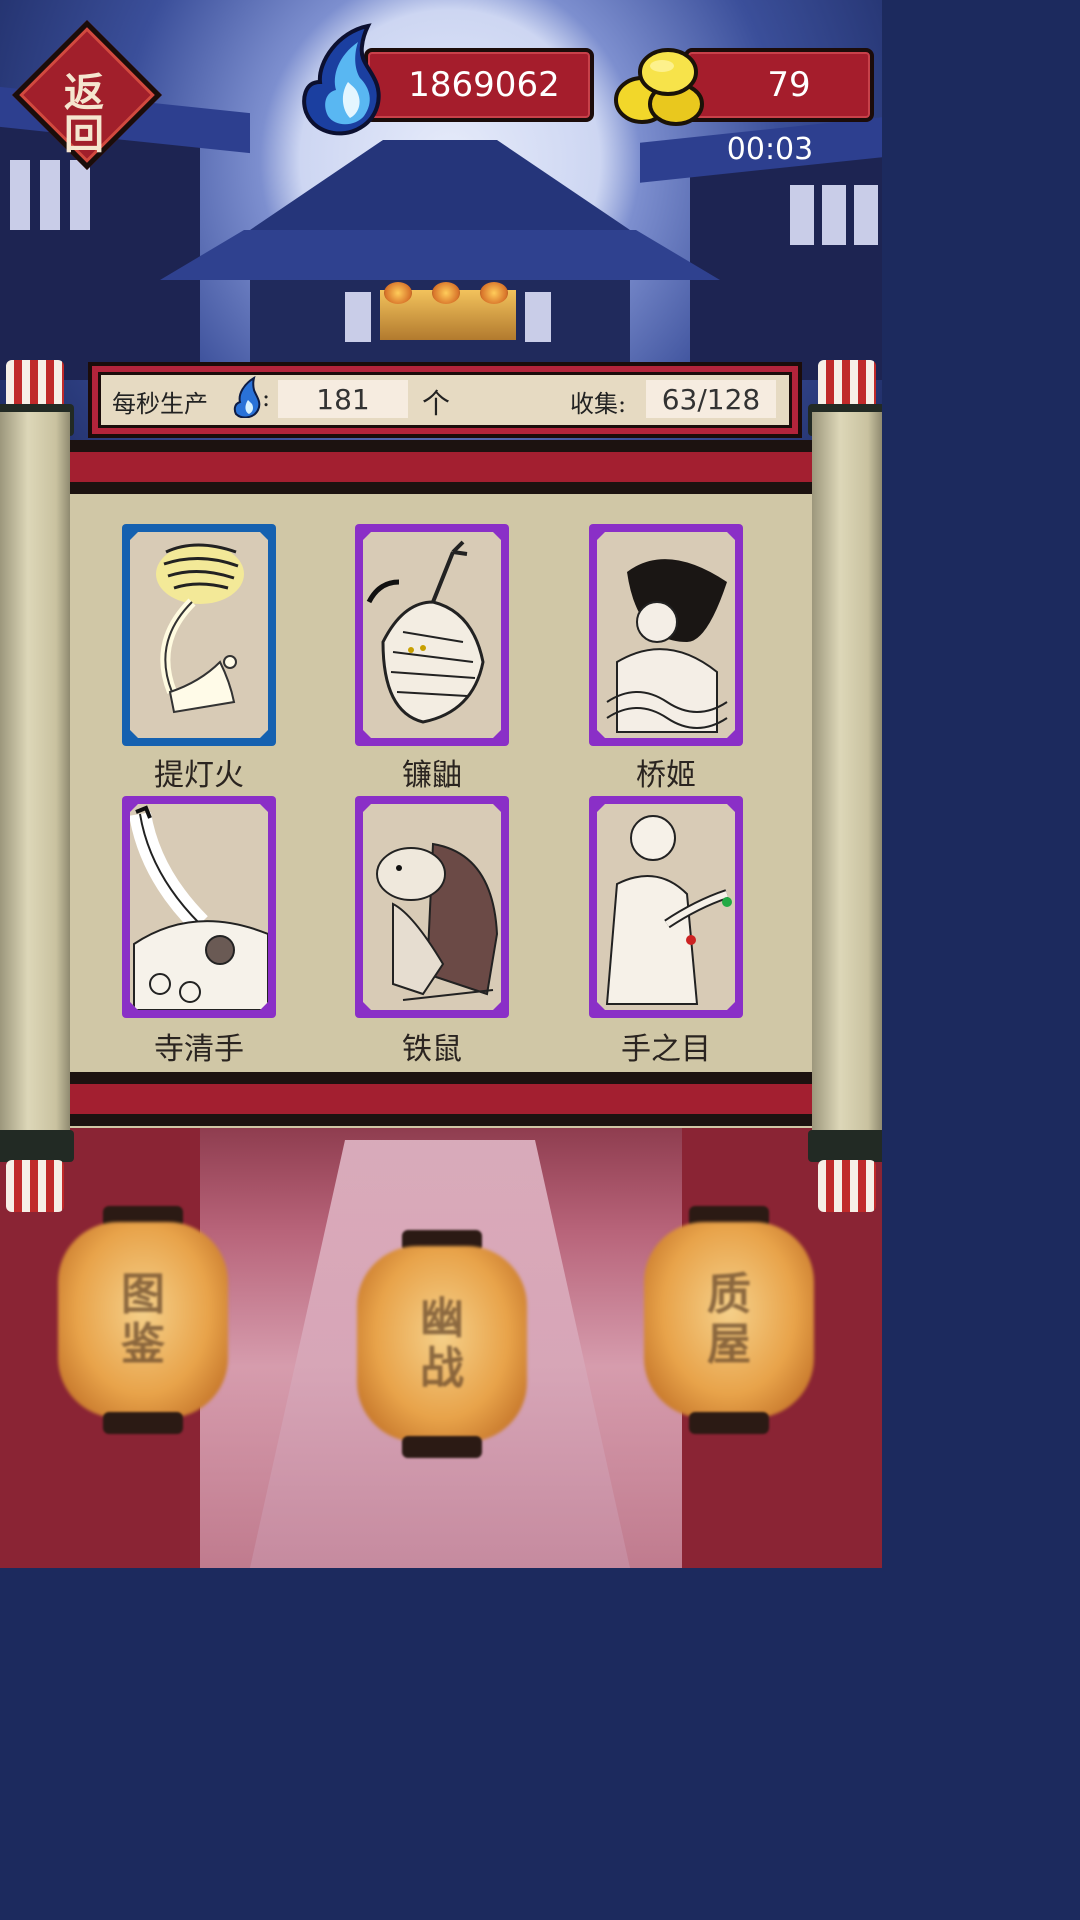  I want to click on card-name: 寺清手, so click(199, 1049).